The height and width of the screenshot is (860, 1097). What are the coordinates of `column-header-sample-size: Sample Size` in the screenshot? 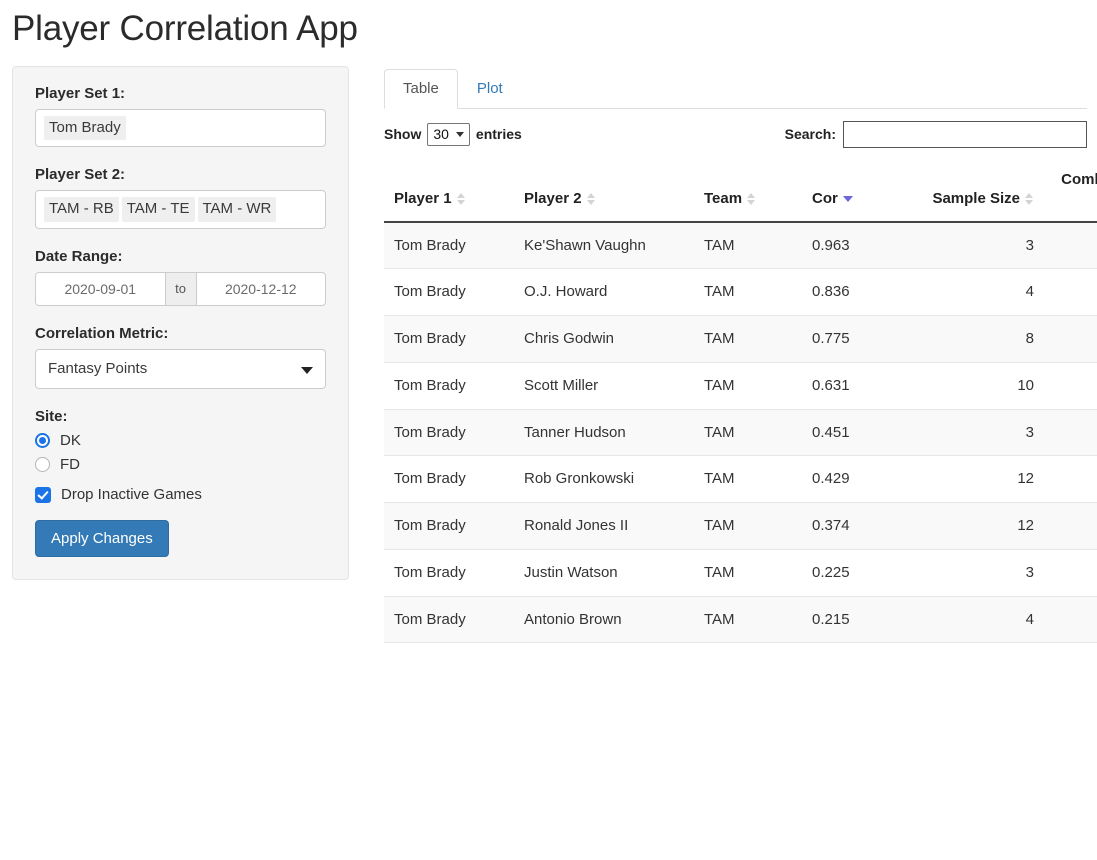 It's located at (978, 192).